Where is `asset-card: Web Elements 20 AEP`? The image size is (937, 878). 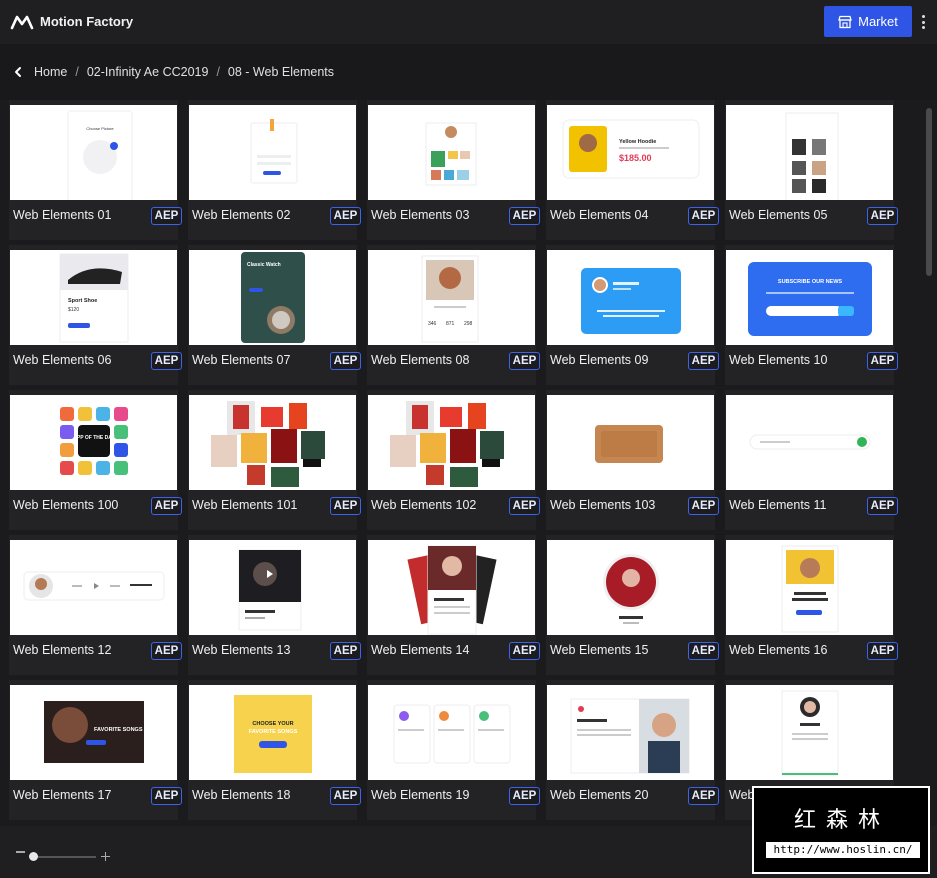
asset-card: Web Elements 20 AEP is located at coordinates (632, 750).